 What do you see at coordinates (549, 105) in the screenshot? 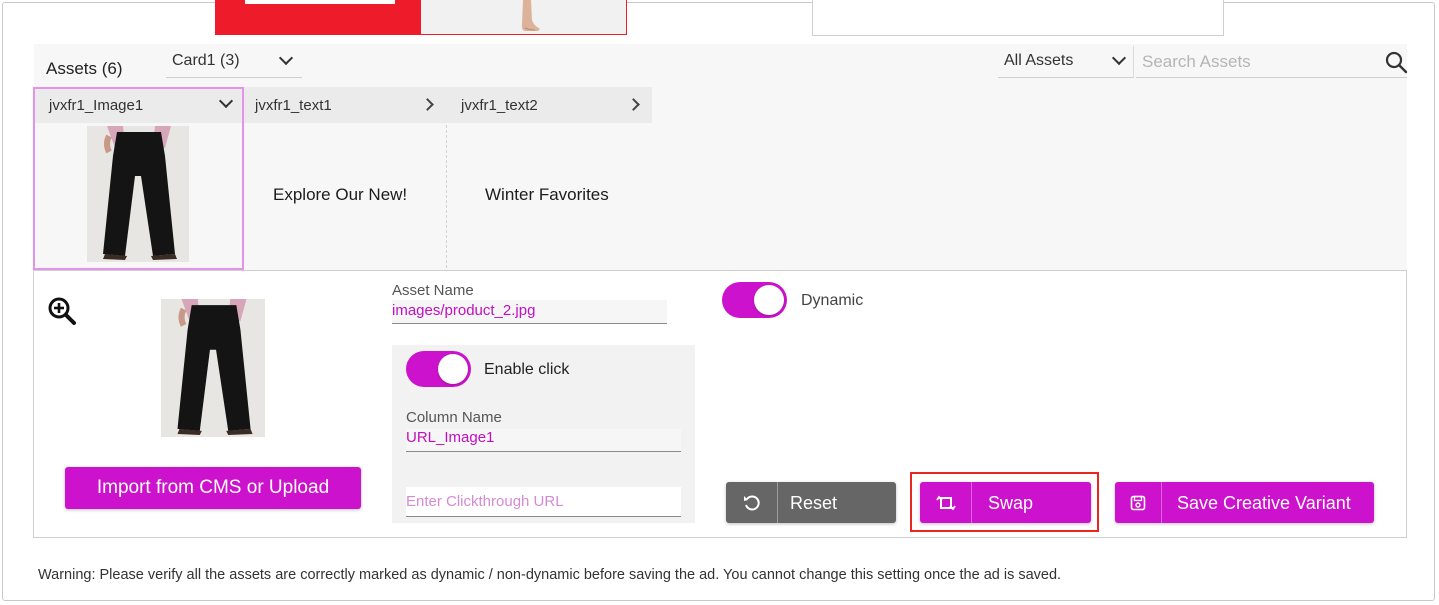
I see `asset-tab-text2: jvxfr1_text2` at bounding box center [549, 105].